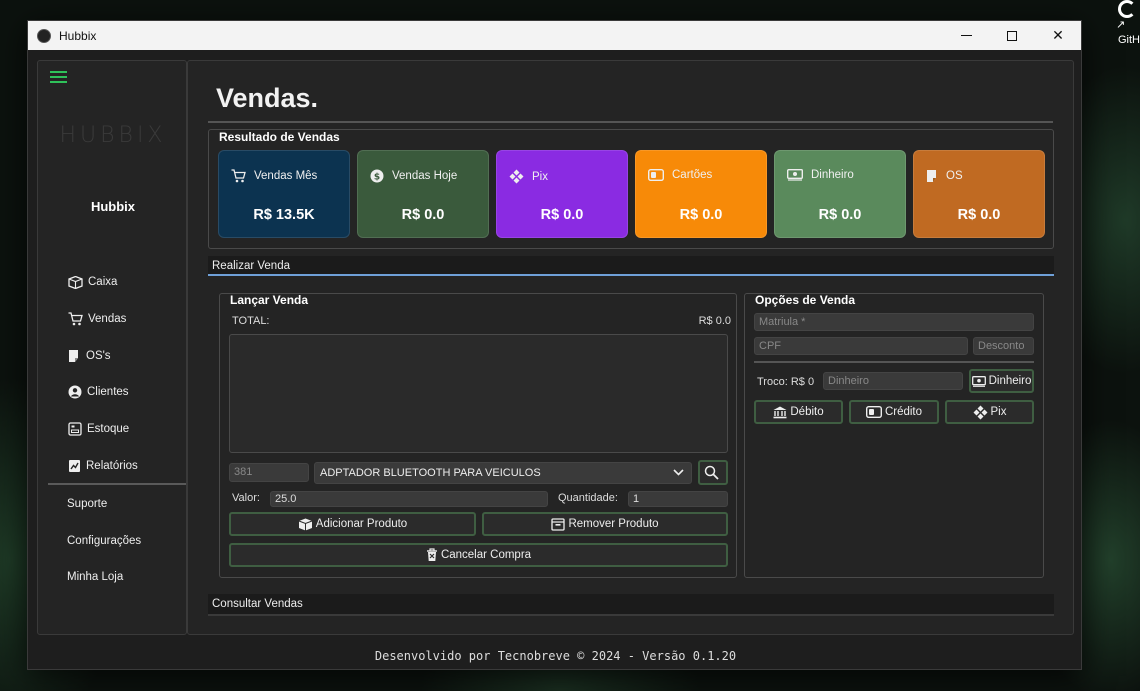  I want to click on sidebar-item-caixa: Caixa, so click(92, 282).